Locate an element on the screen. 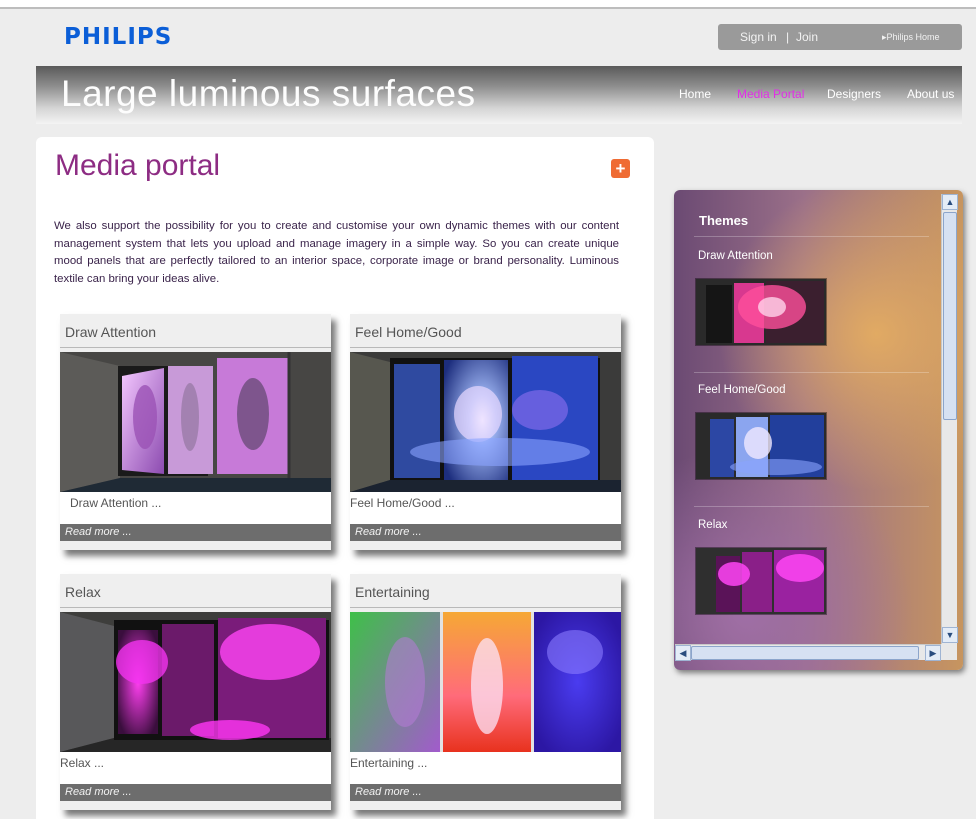 The height and width of the screenshot is (819, 976). entertaining-image is located at coordinates (485, 682).